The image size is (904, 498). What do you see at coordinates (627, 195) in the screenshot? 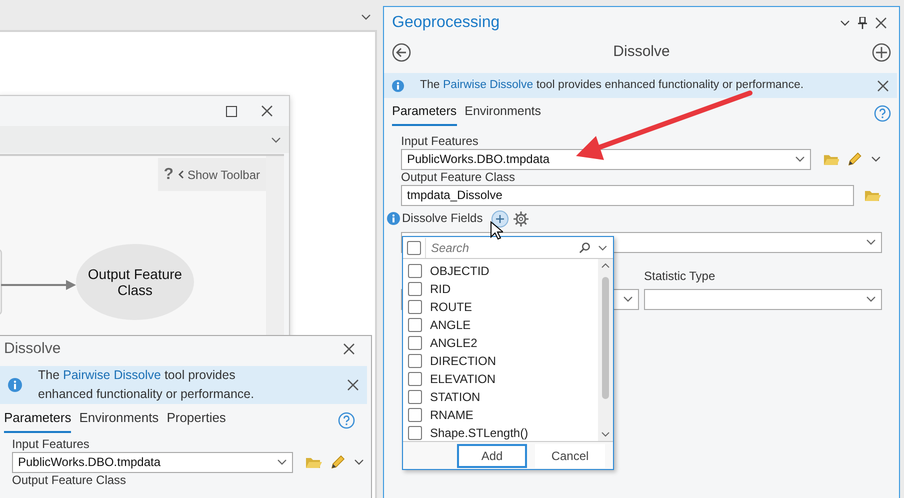
I see `text-field: tmpdata_Dissolve` at bounding box center [627, 195].